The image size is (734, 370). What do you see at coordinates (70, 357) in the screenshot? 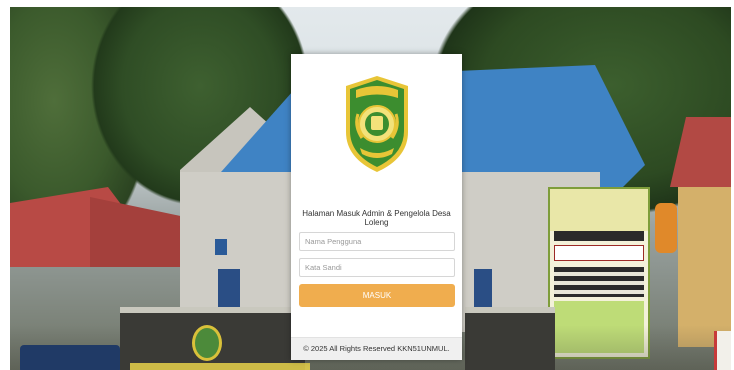
I see `motorbike` at bounding box center [70, 357].